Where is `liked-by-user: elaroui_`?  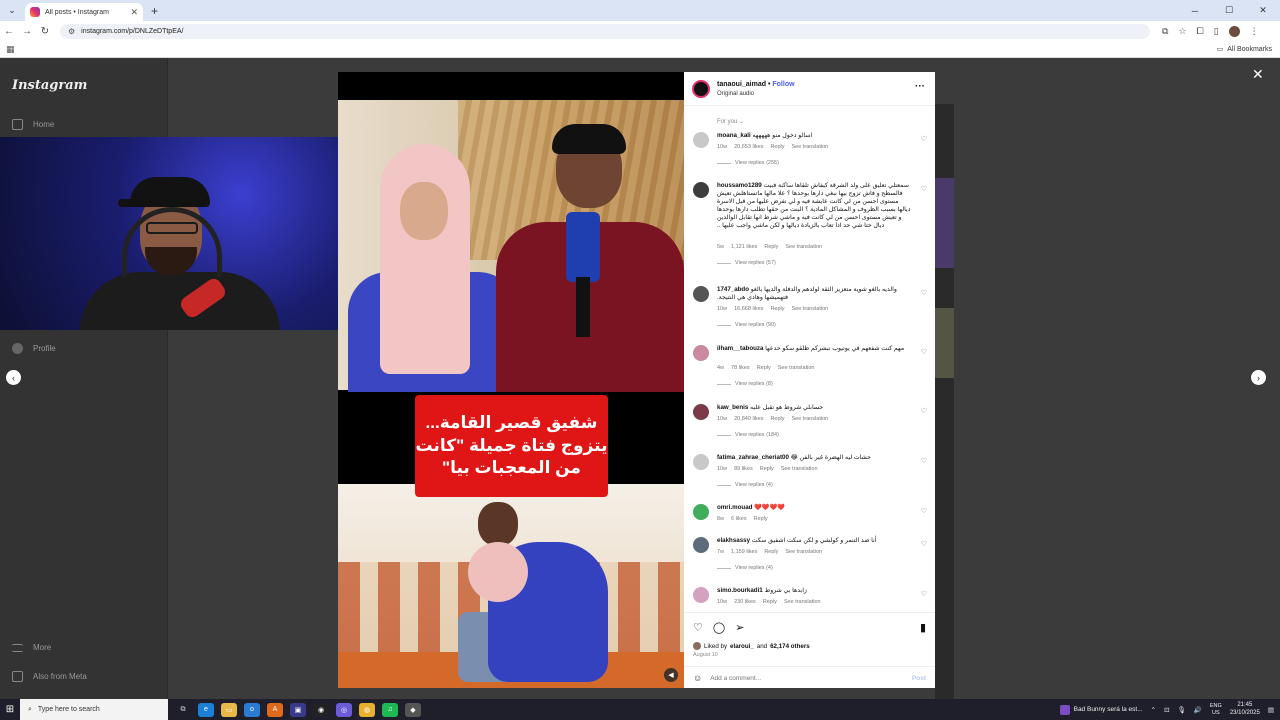
liked-by-user: elaroui_ is located at coordinates (742, 646).